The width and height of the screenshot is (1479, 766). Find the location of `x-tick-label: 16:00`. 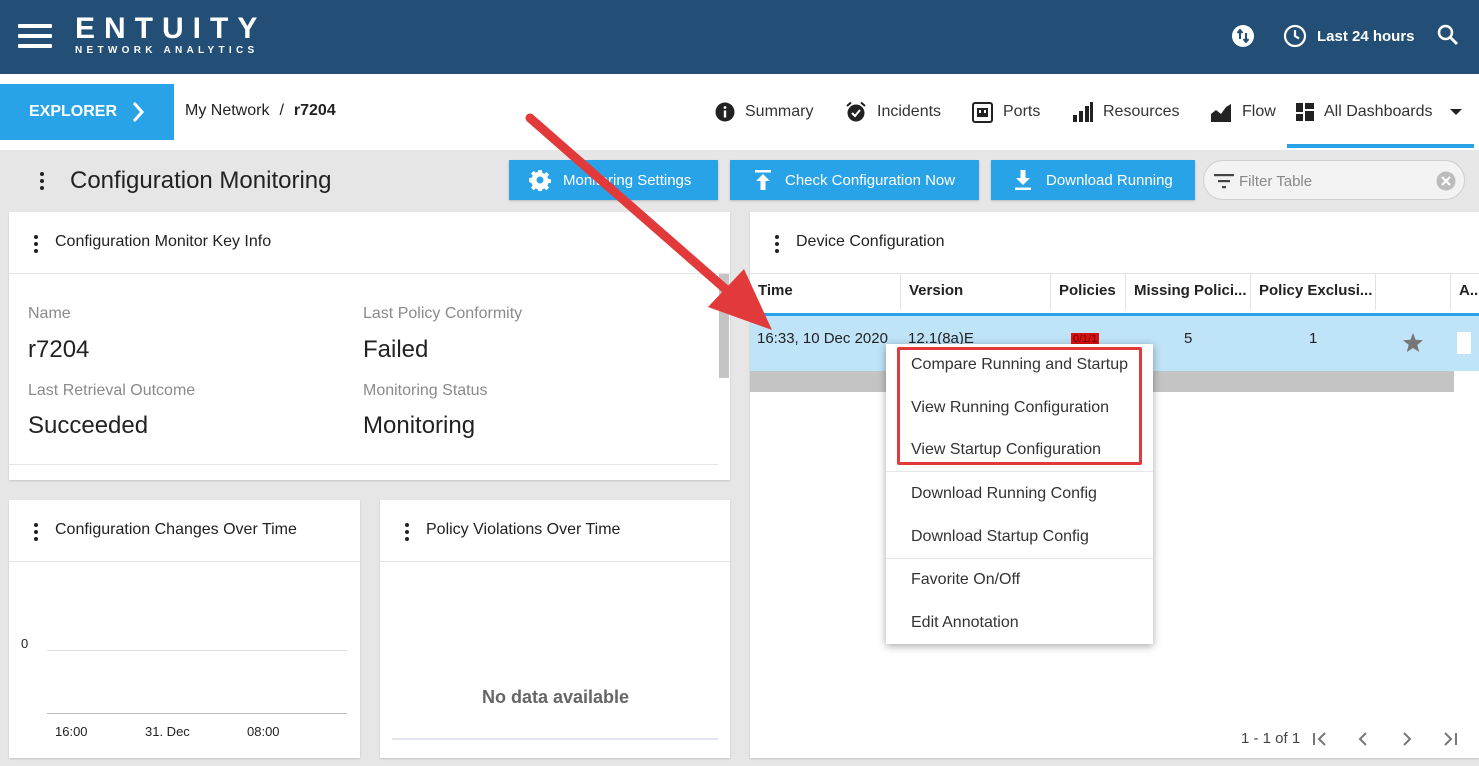

x-tick-label: 16:00 is located at coordinates (71, 731).